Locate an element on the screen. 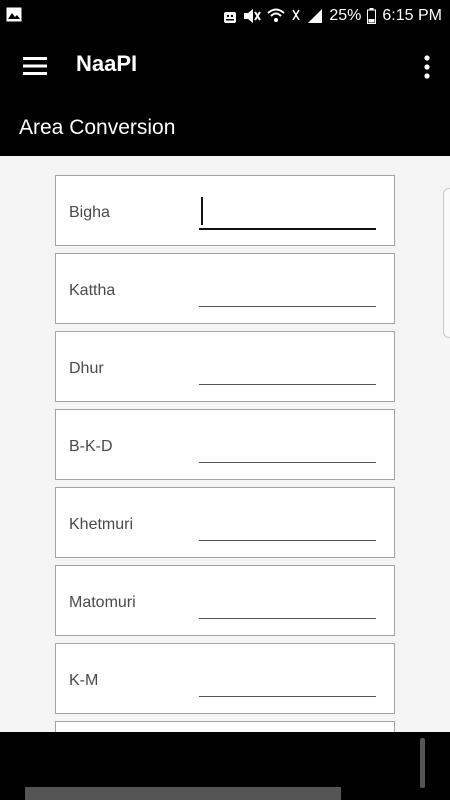 The height and width of the screenshot is (800, 450). field-row-dhur: Dhur is located at coordinates (225, 366).